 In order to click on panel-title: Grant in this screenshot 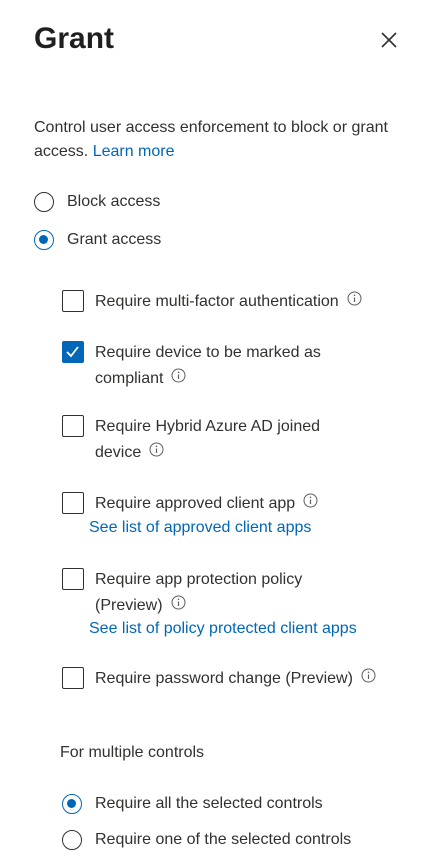, I will do `click(74, 38)`.